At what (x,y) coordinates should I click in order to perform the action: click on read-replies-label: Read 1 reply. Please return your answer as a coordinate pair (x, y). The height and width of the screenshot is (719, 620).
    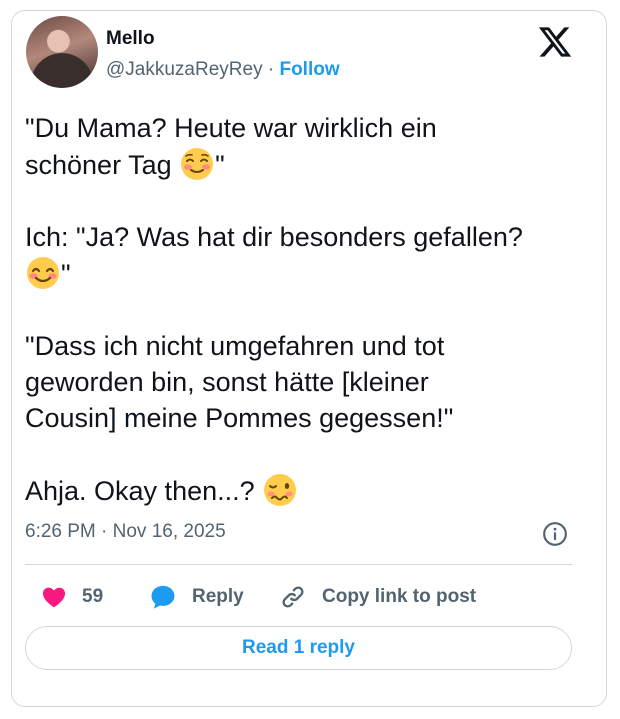
    Looking at the image, I should click on (298, 647).